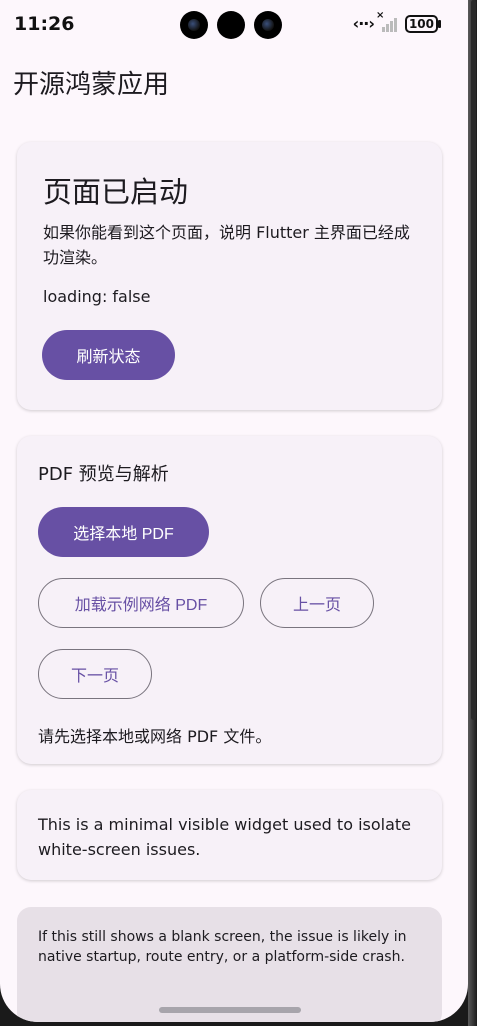 The height and width of the screenshot is (1026, 477). I want to click on load-sample-pdf-button: 加载示例网络 PDF, so click(141, 603).